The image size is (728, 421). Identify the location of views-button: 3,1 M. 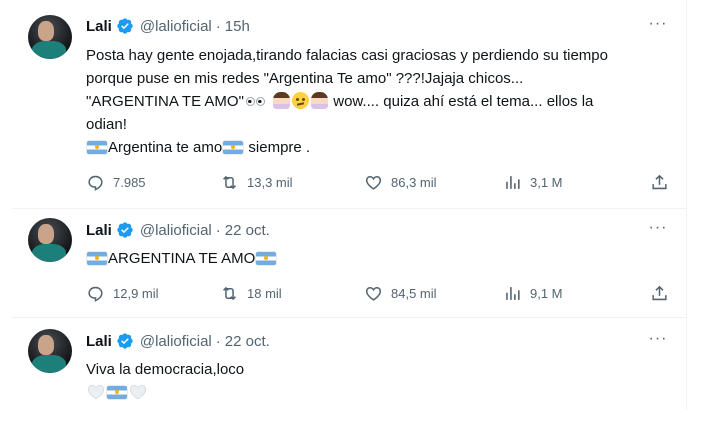
(533, 182).